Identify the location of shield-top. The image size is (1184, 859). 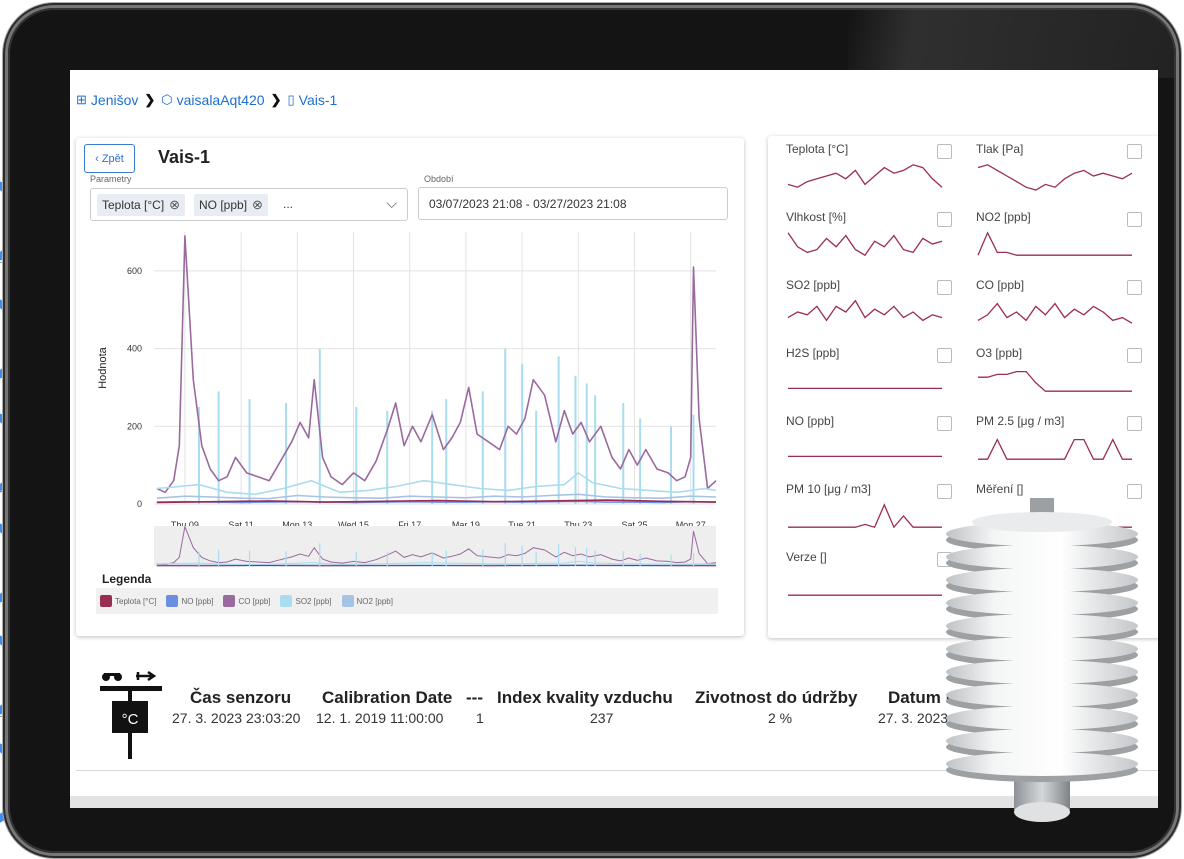
(1042, 522).